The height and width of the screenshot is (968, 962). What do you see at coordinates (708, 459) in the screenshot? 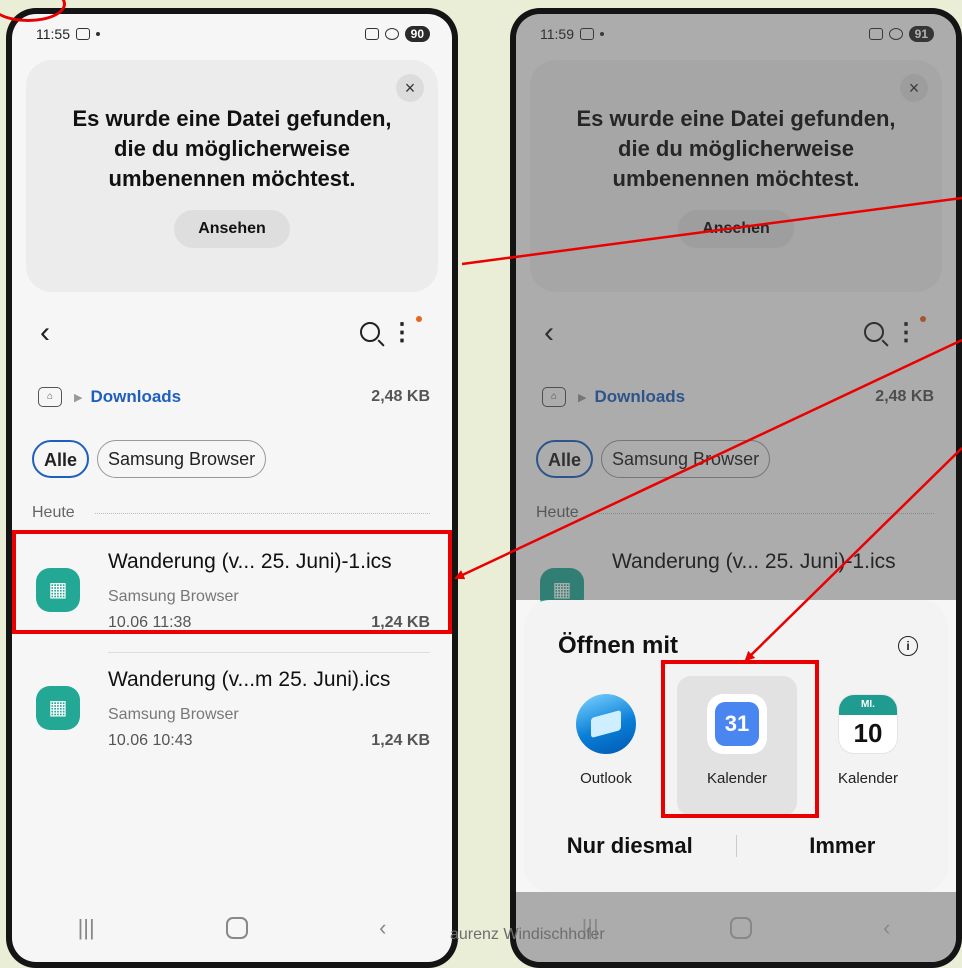
I see `annotation-arrow-file` at bounding box center [708, 459].